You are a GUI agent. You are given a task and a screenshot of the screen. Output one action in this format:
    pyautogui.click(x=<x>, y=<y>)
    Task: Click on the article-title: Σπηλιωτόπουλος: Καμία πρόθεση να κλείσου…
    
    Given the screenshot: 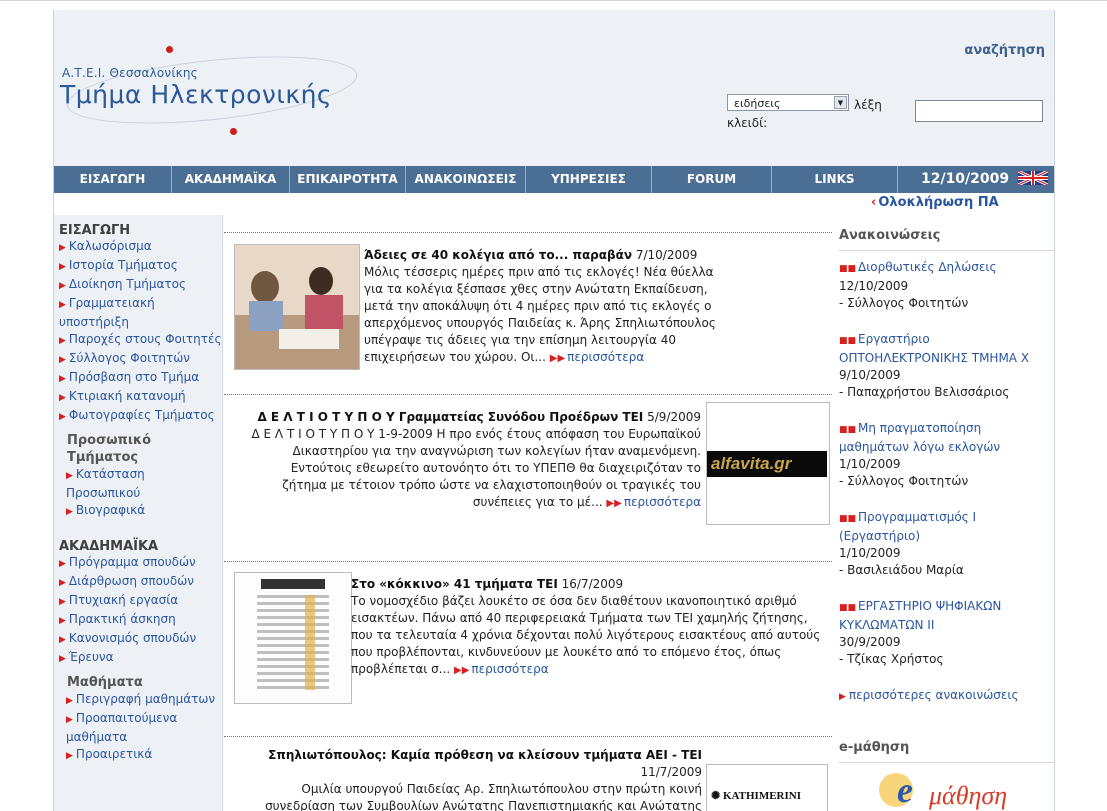 What is the action you would take?
    pyautogui.click(x=485, y=755)
    